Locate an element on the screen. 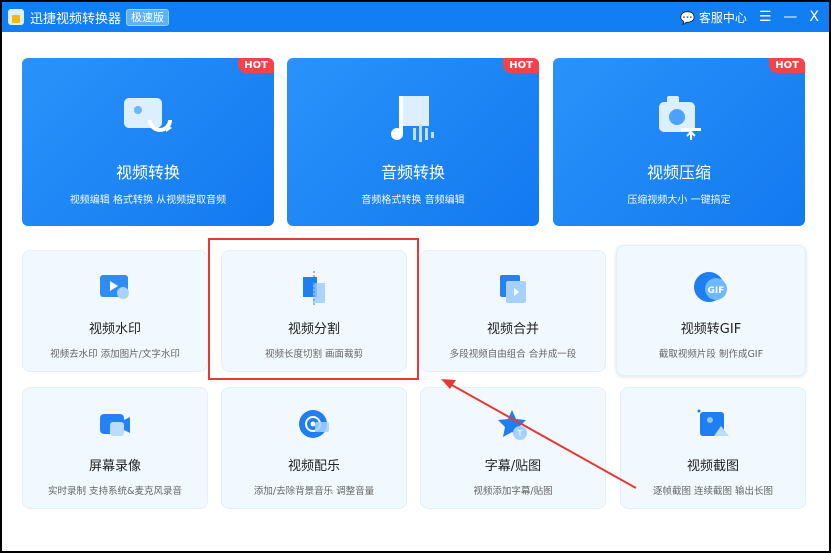 The image size is (831, 553). tool-video-music: 视频配乐 添加/去除背景音乐 调整音量 is located at coordinates (314, 448).